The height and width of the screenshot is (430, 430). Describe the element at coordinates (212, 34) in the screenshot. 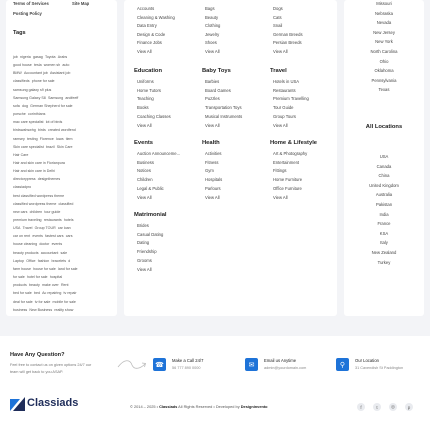

I see `category-link: Jewelry` at that location.